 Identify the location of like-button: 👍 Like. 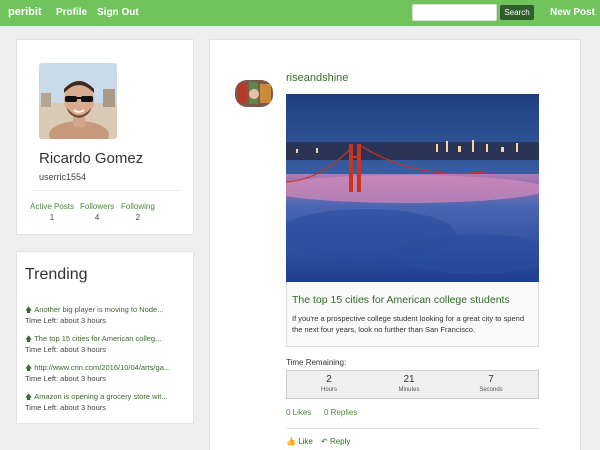
(299, 441).